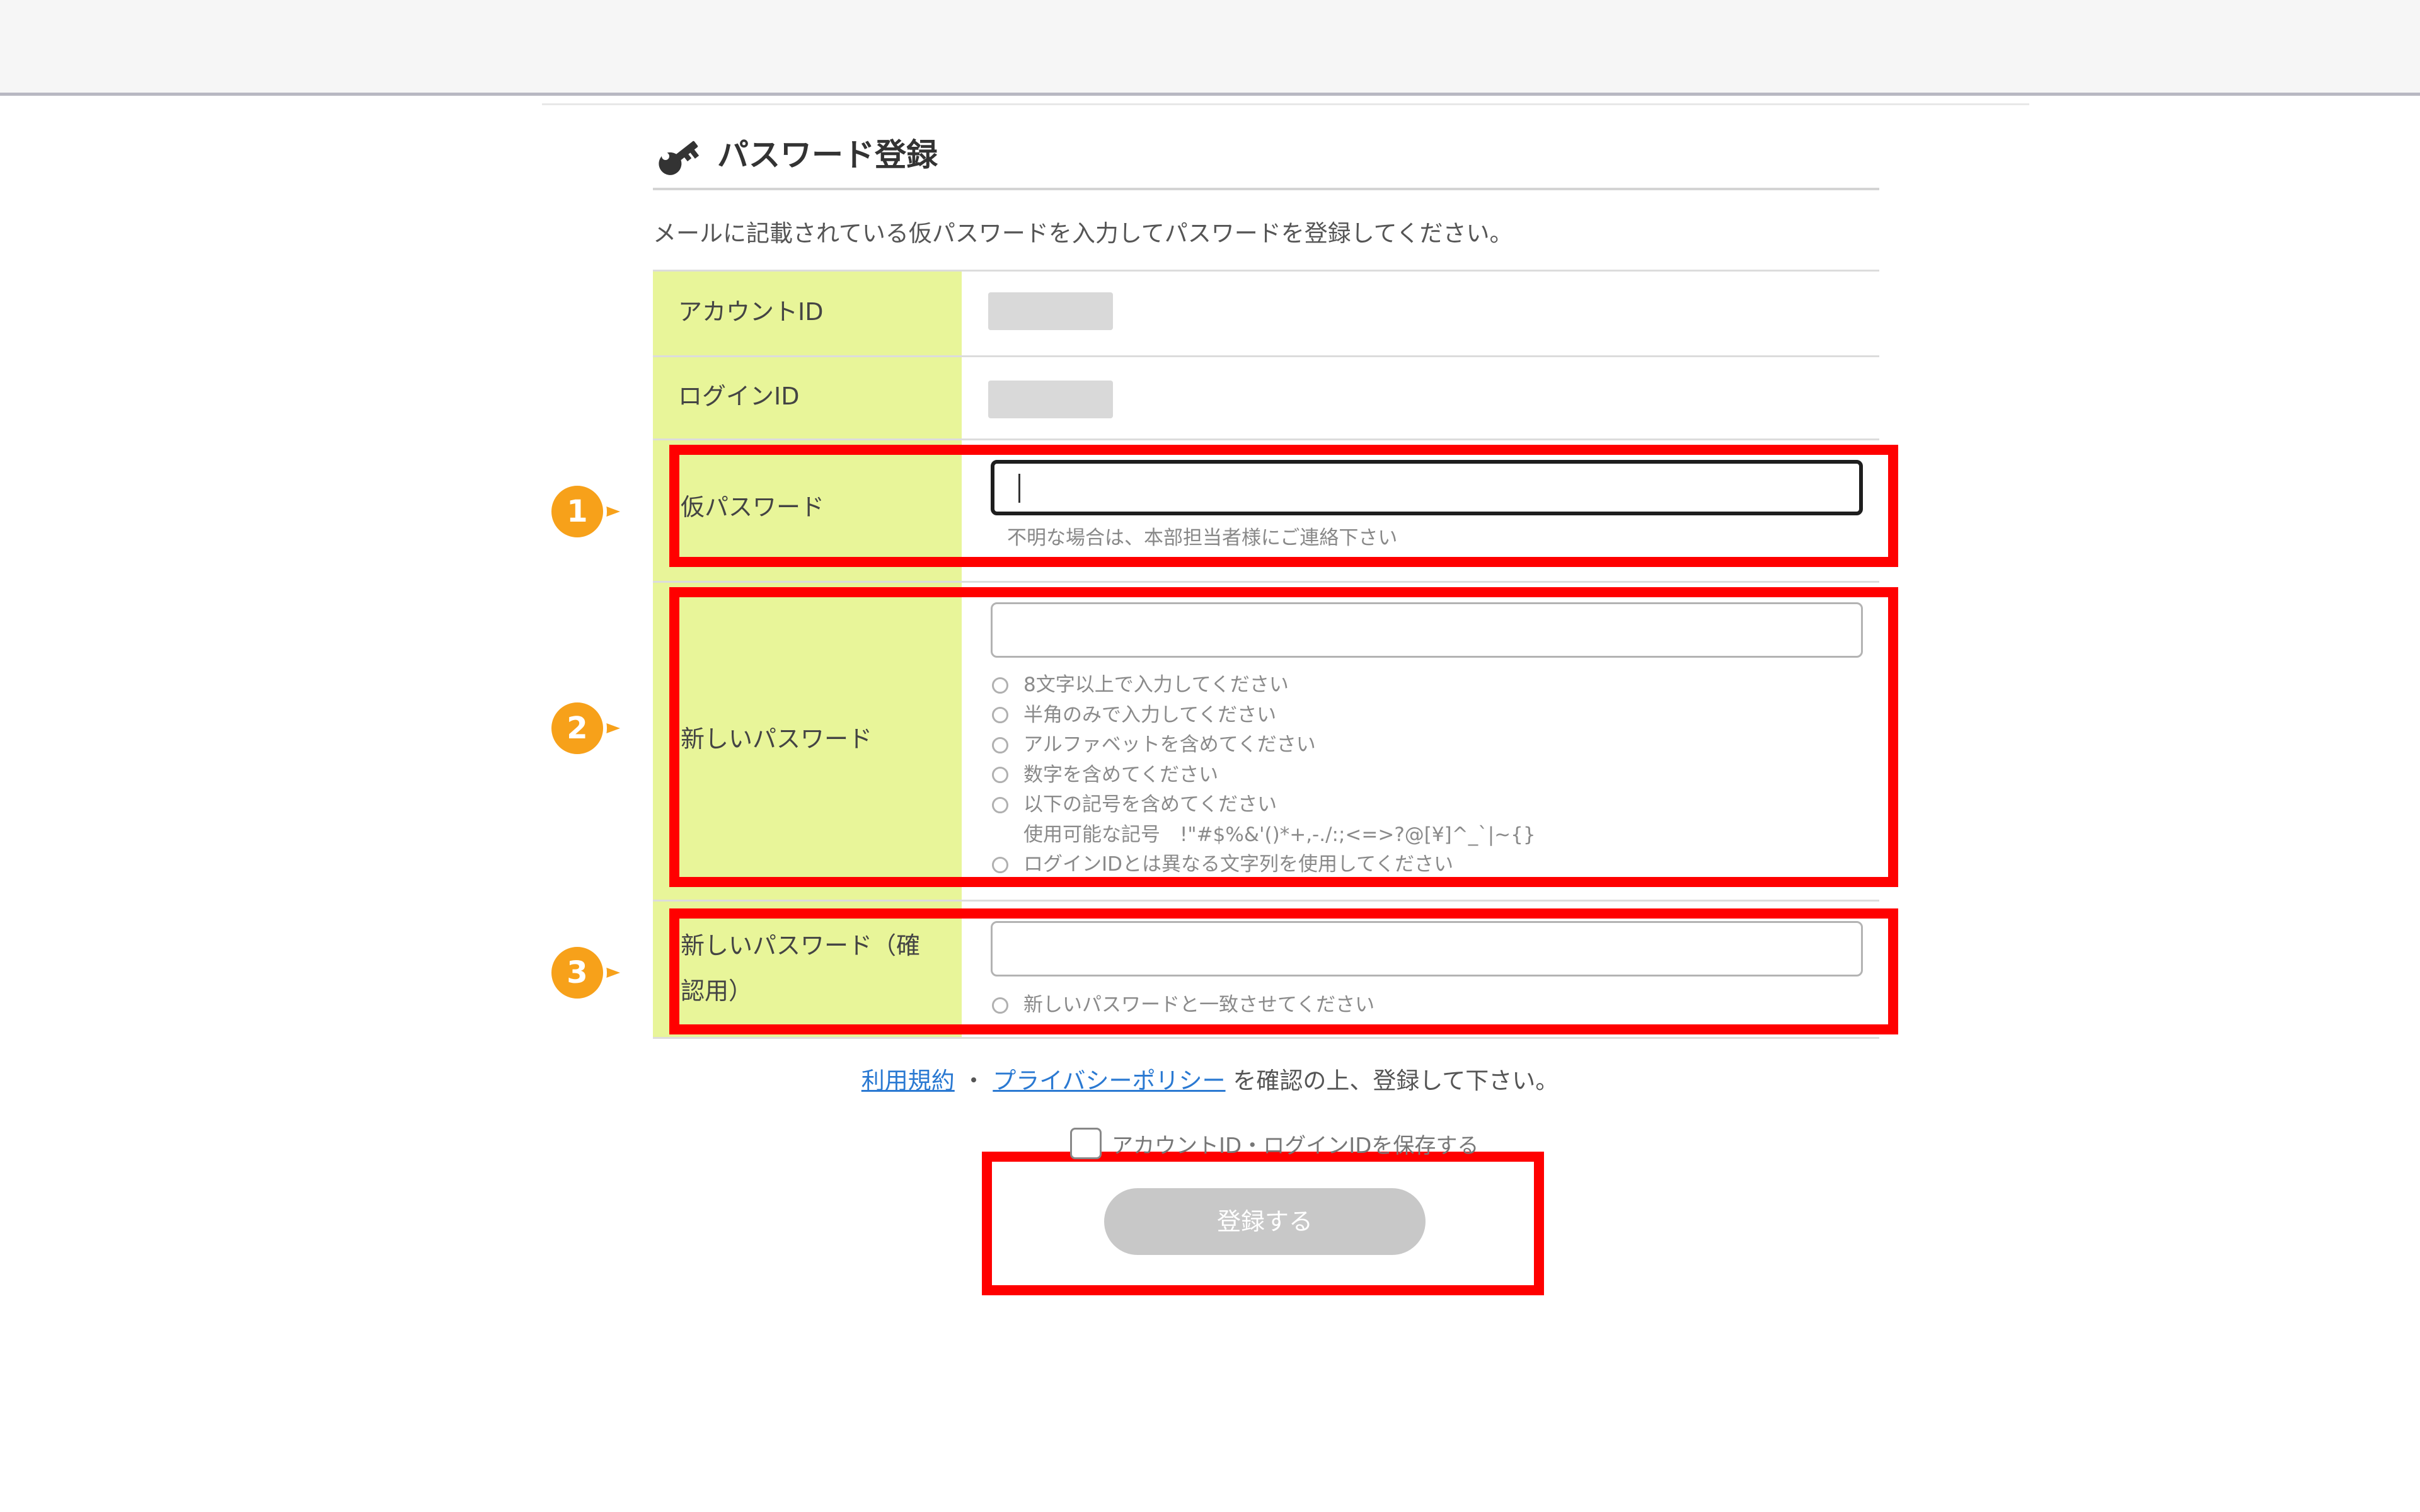  What do you see at coordinates (577, 511) in the screenshot?
I see `svg-text: 1` at bounding box center [577, 511].